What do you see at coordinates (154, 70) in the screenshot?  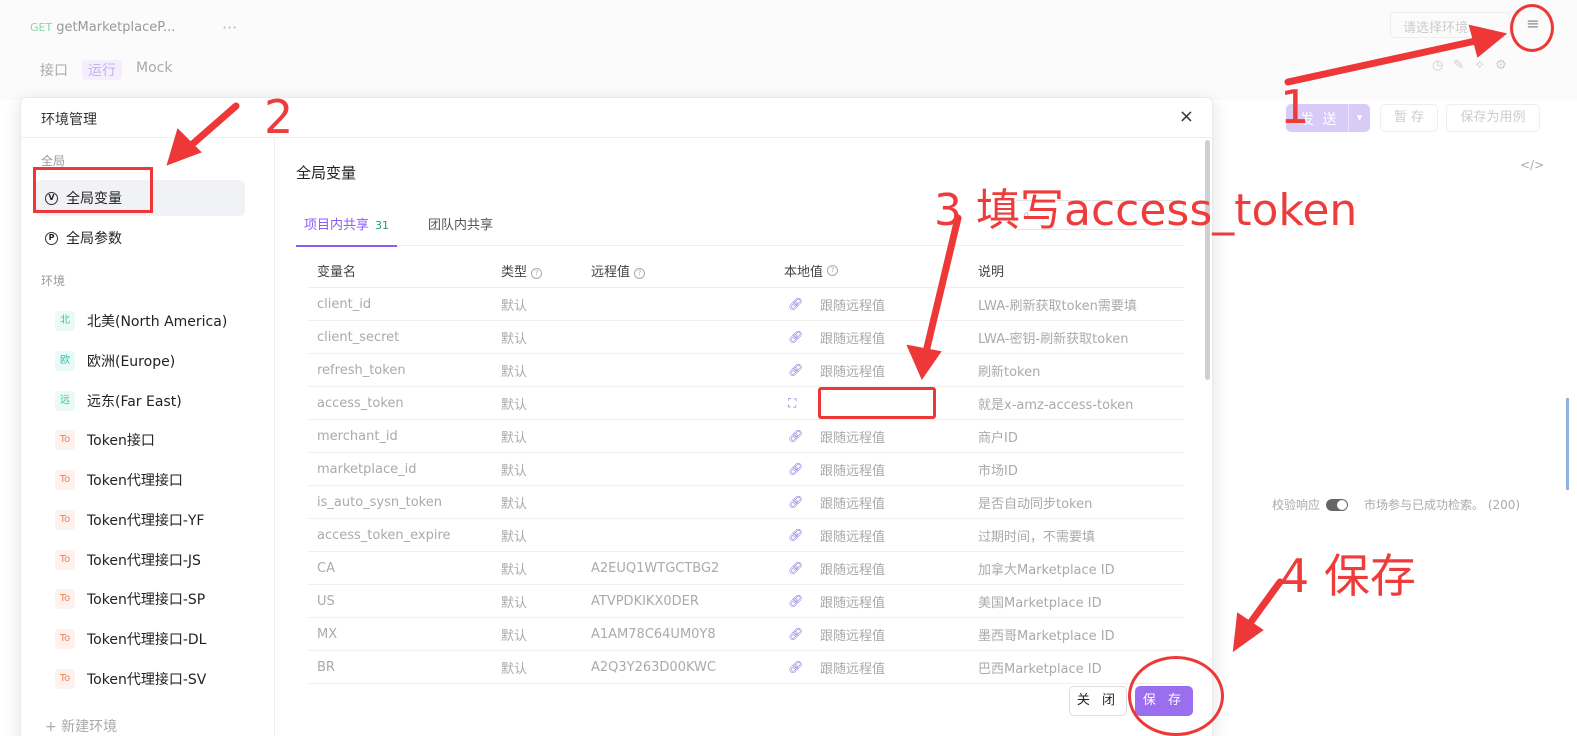 I see `tab-mock: Mock` at bounding box center [154, 70].